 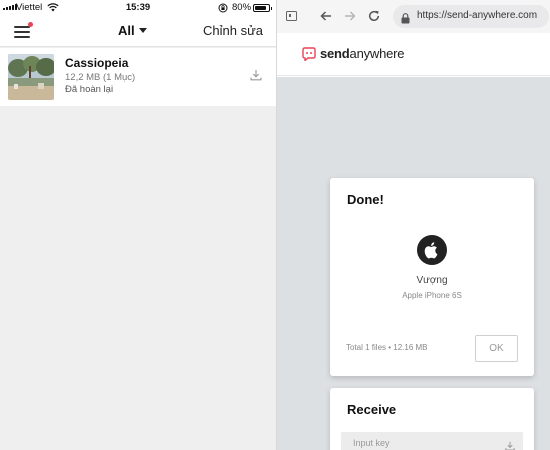 What do you see at coordinates (142, 30) in the screenshot?
I see `caret-down-icon` at bounding box center [142, 30].